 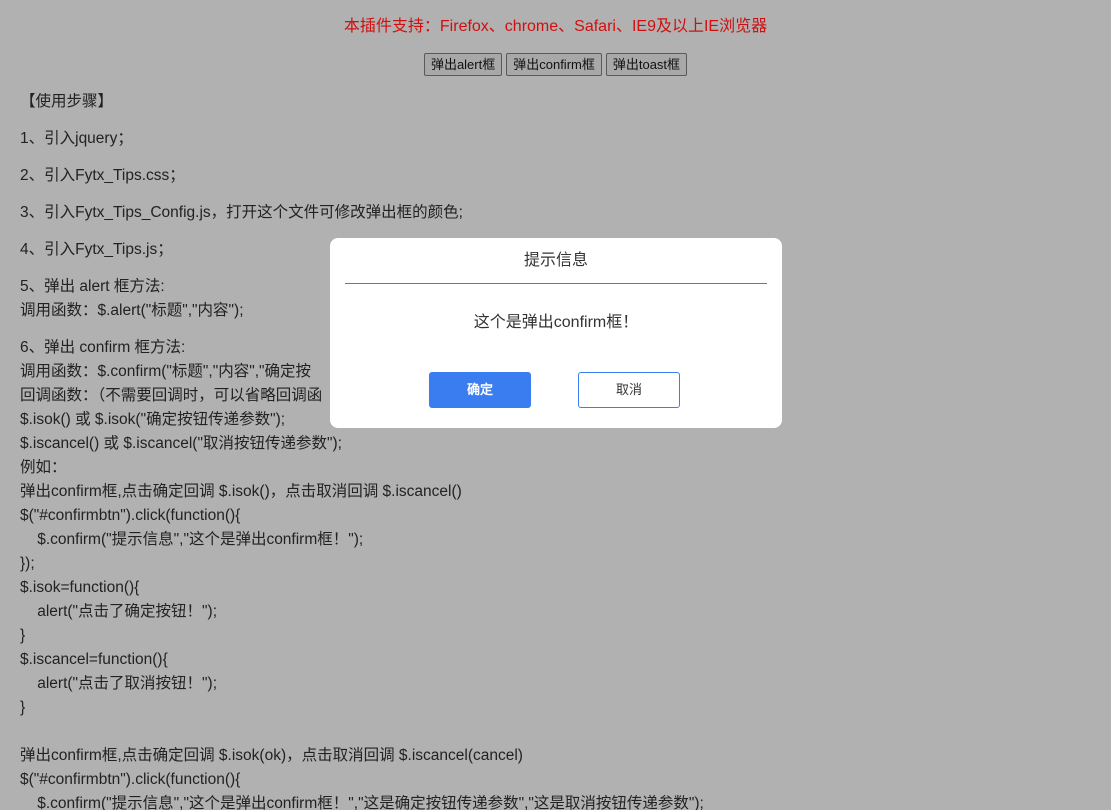 I want to click on dialog-title: 提示信息, so click(x=556, y=261).